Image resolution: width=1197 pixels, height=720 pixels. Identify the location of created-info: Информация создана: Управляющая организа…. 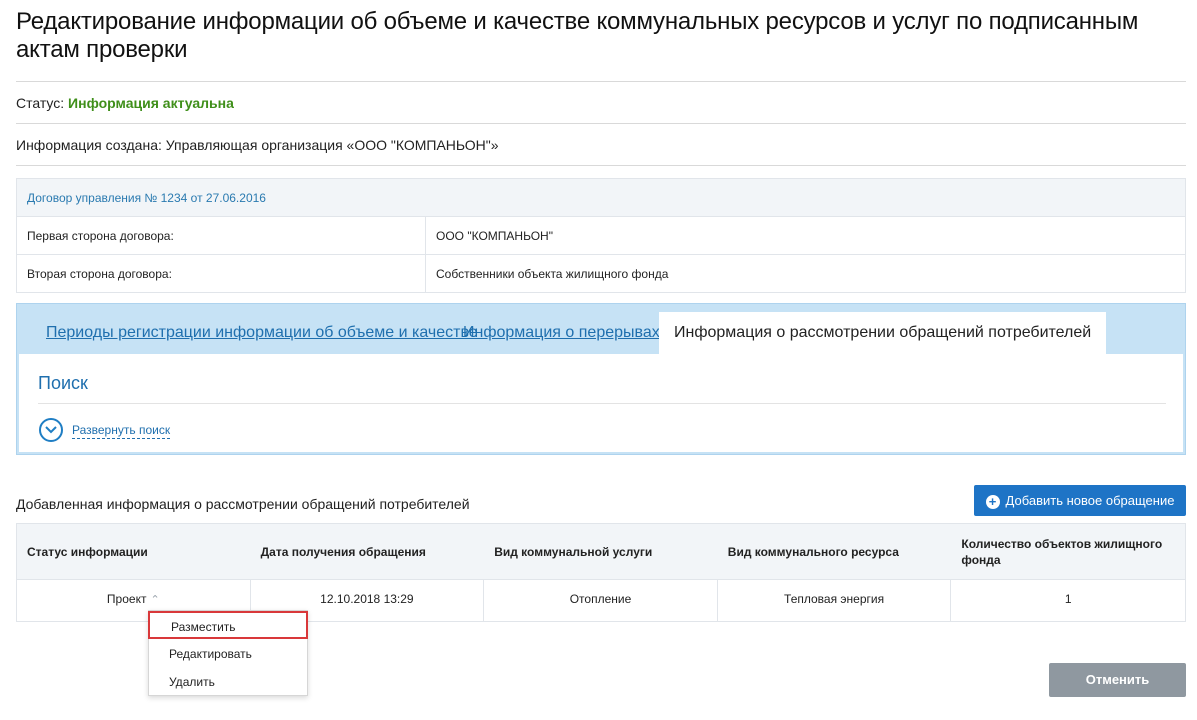
(257, 145).